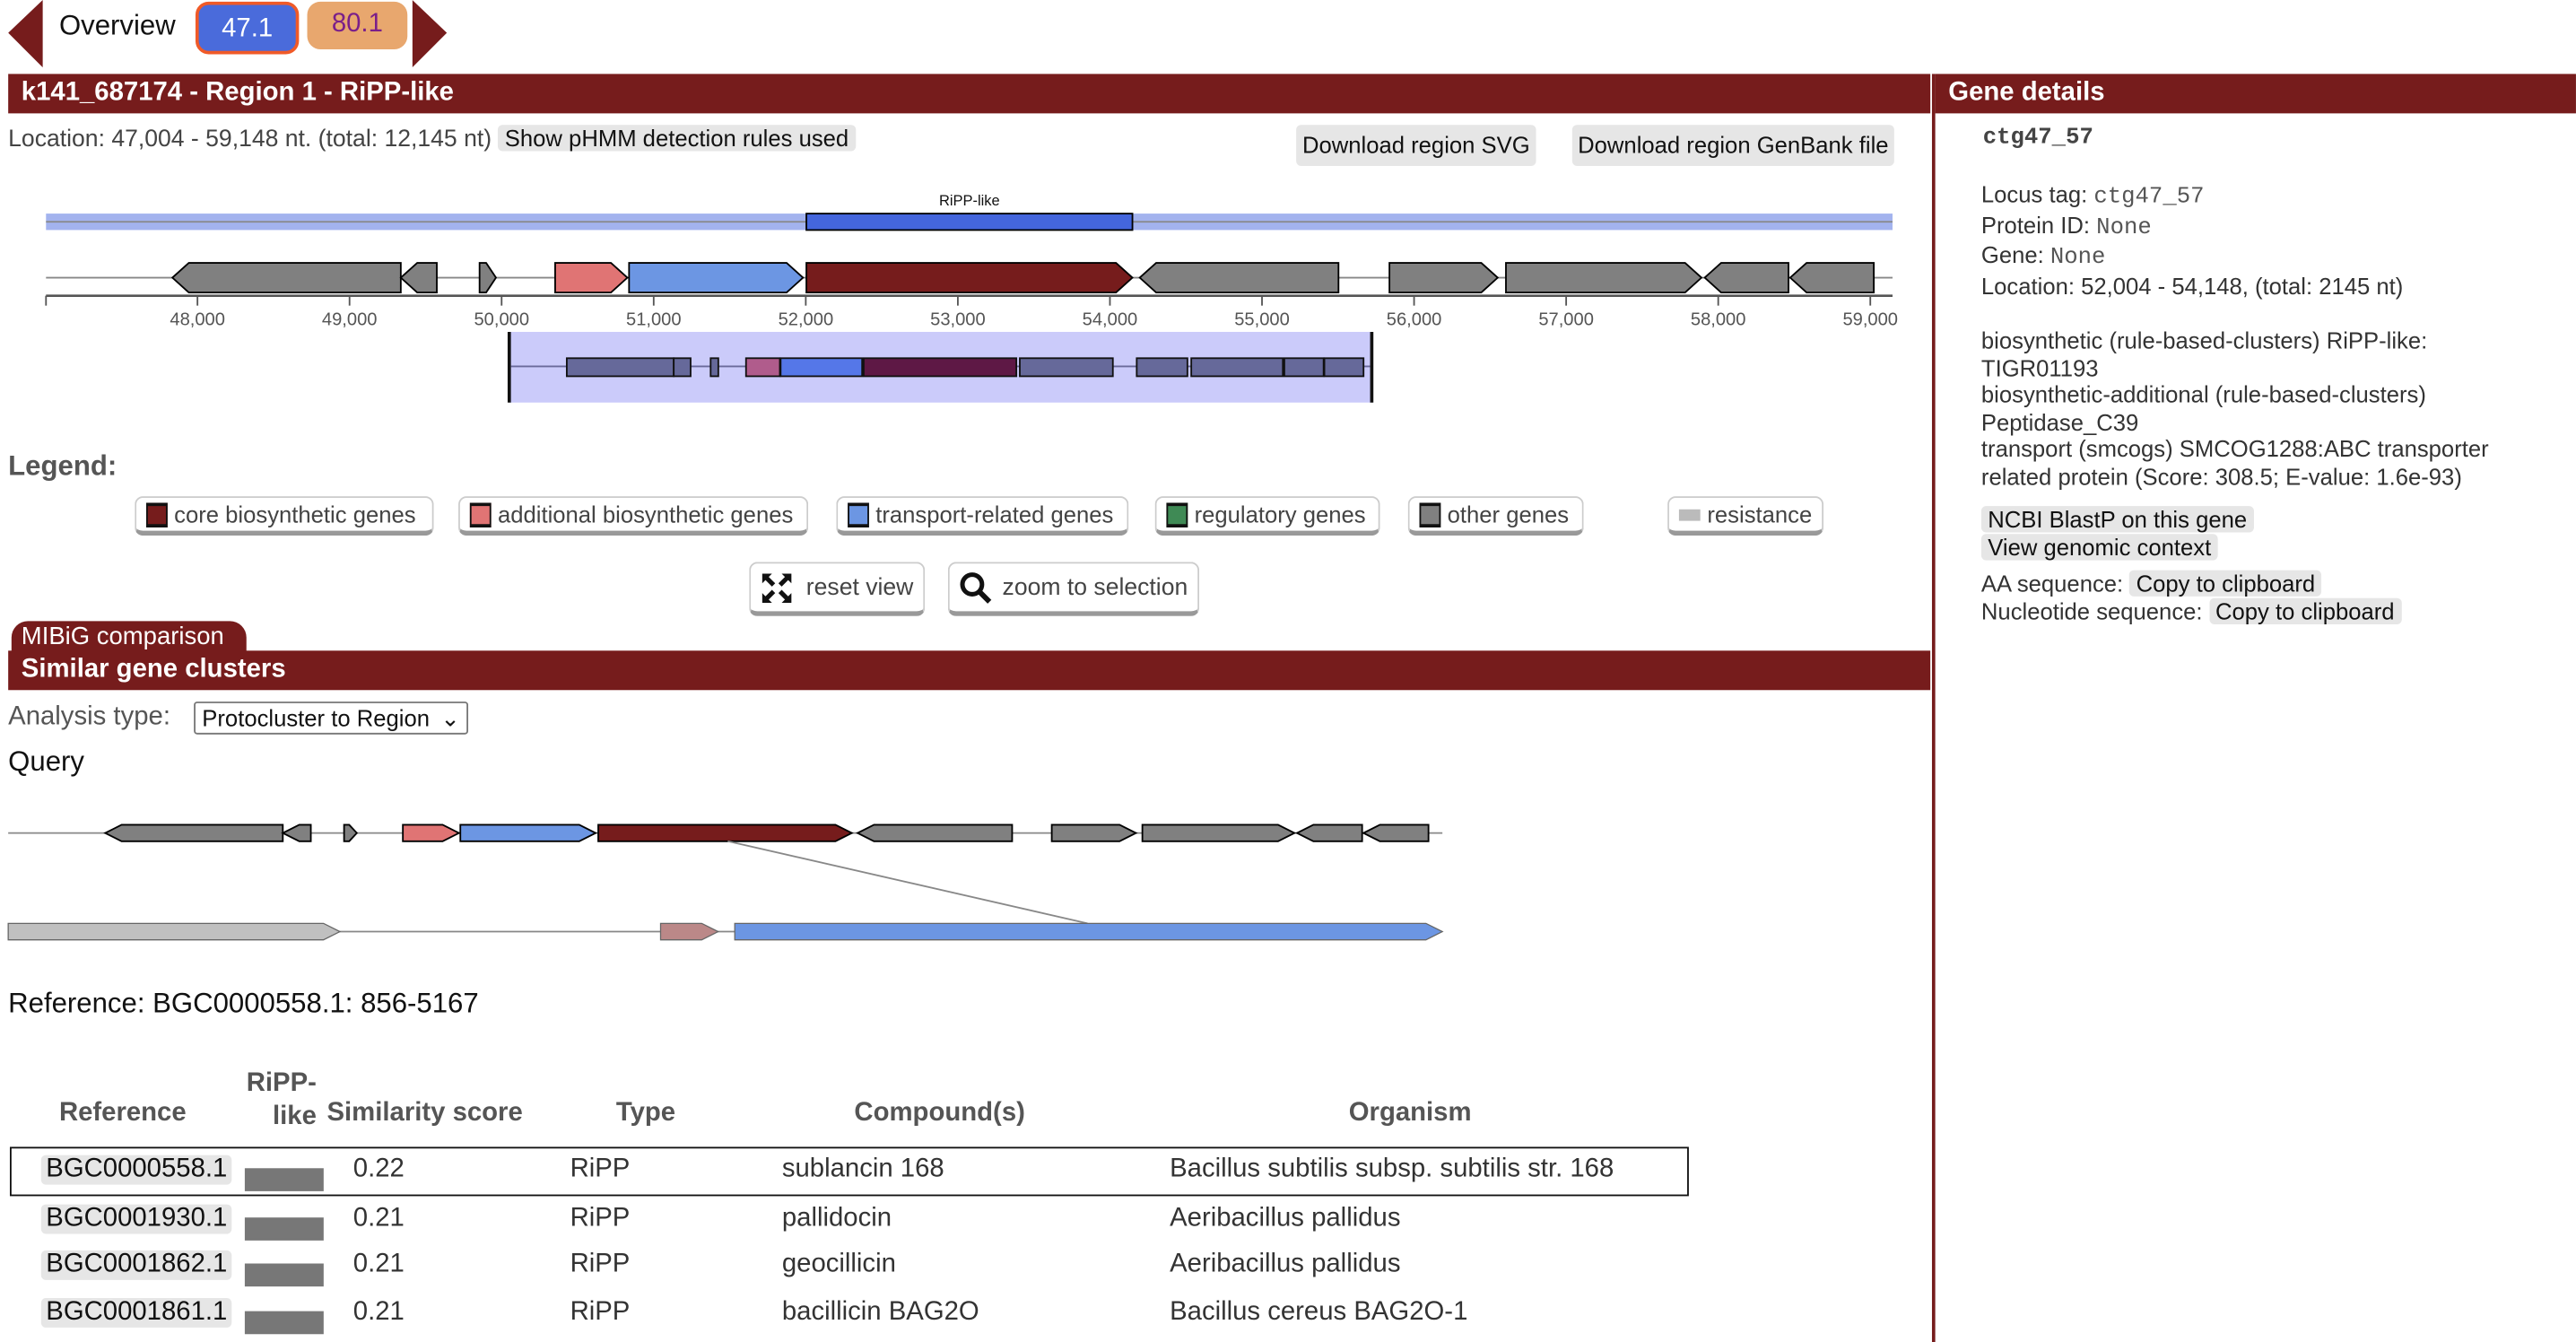 This screenshot has width=2576, height=1342. Describe the element at coordinates (1495, 516) in the screenshot. I see `legend-other: other genes` at that location.